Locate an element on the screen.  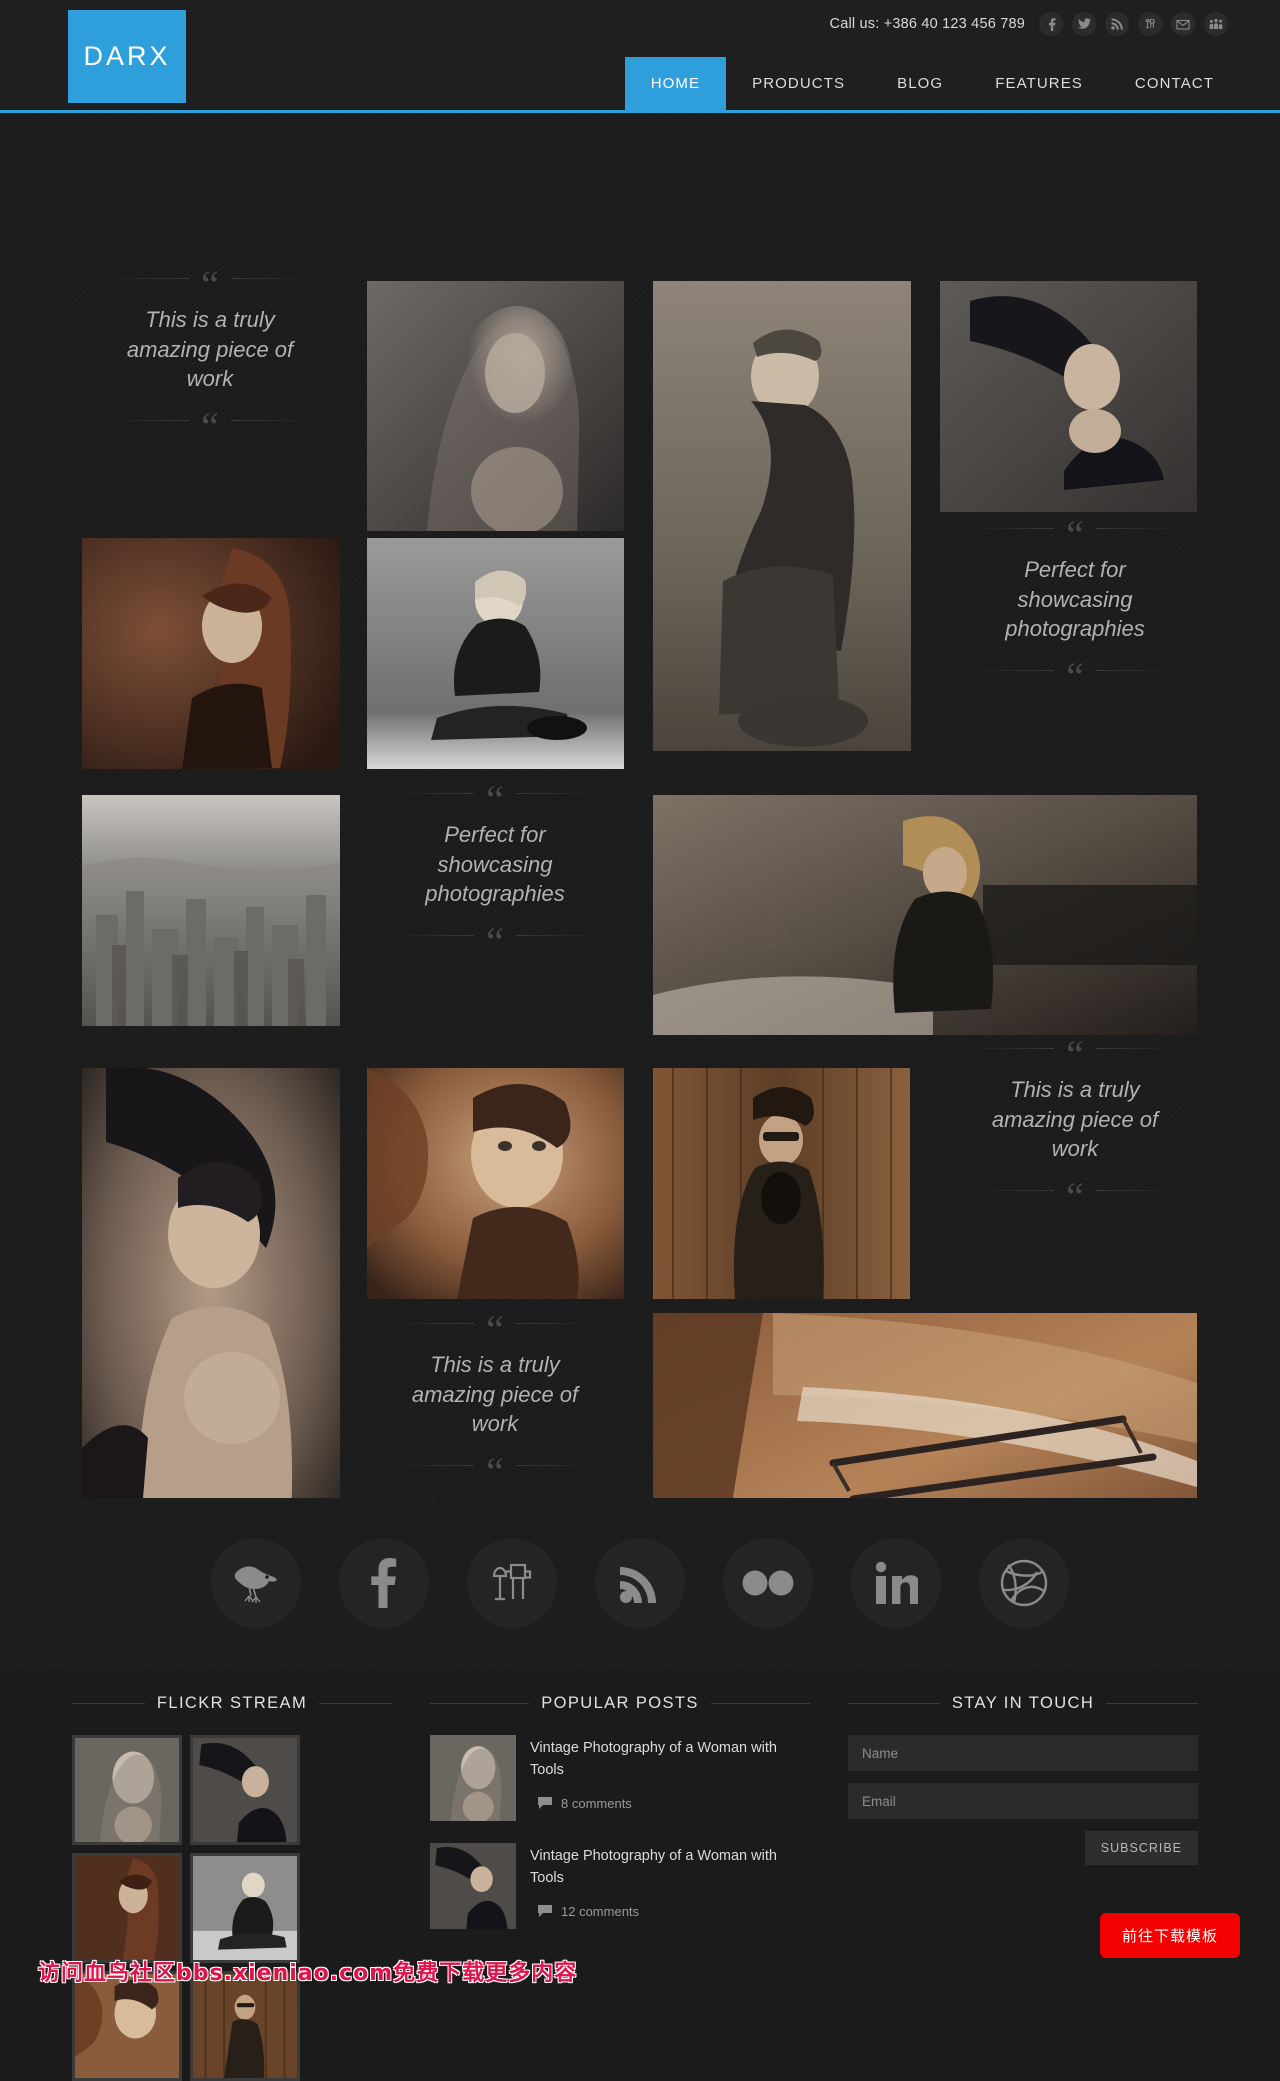
post-comment-count: 12 comments is located at coordinates (600, 1911).